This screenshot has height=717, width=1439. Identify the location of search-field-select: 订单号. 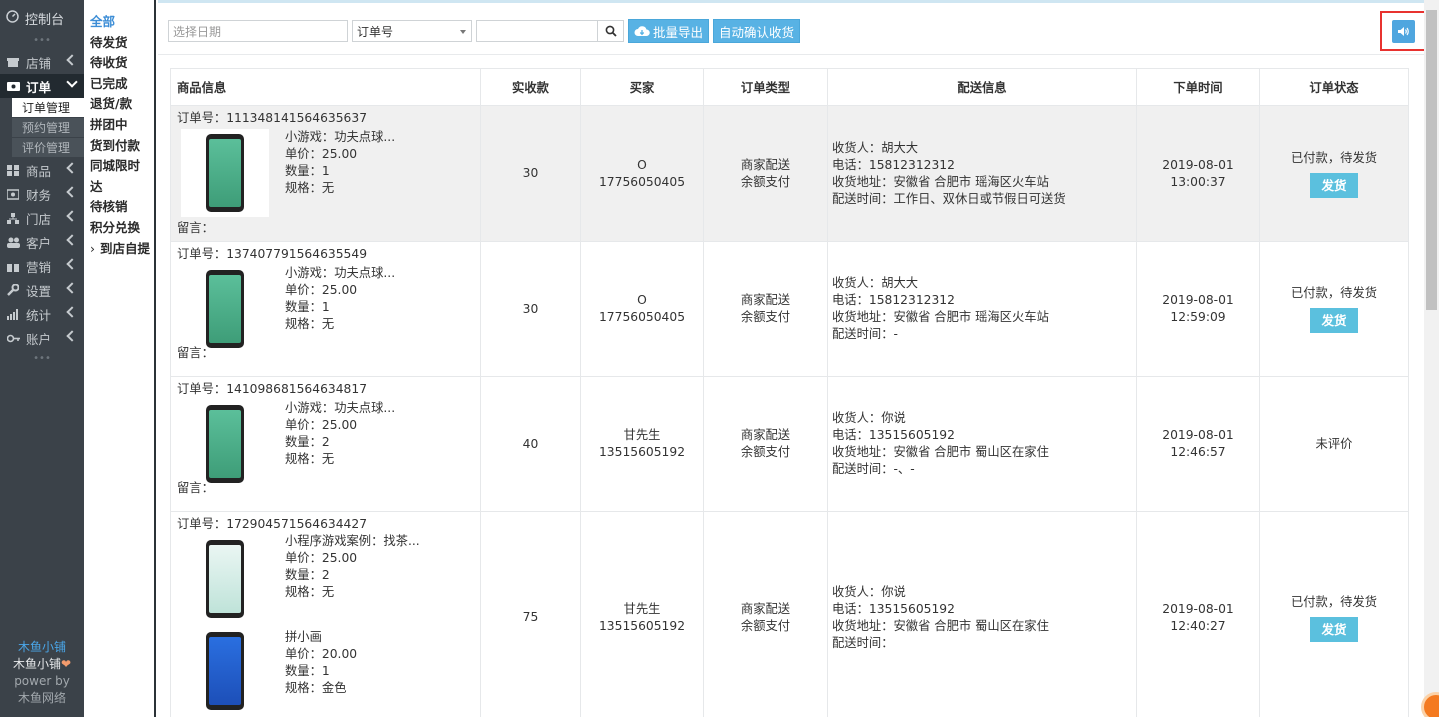
(412, 31).